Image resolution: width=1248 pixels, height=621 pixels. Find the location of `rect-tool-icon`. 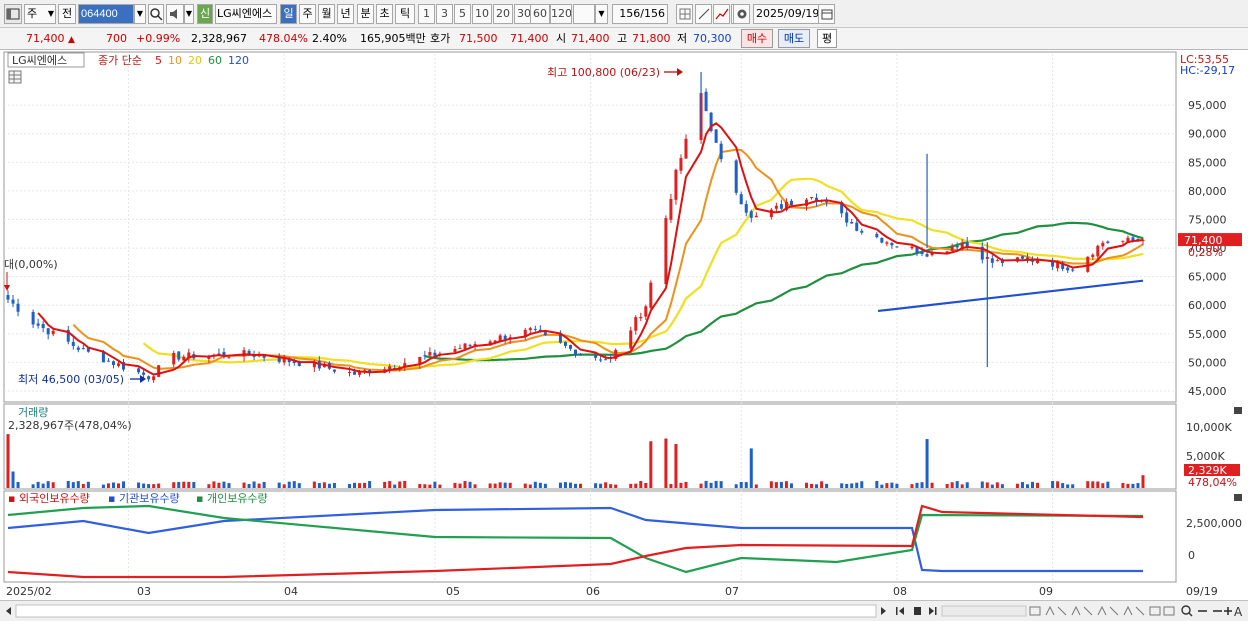

rect-tool-icon is located at coordinates (1155, 611).